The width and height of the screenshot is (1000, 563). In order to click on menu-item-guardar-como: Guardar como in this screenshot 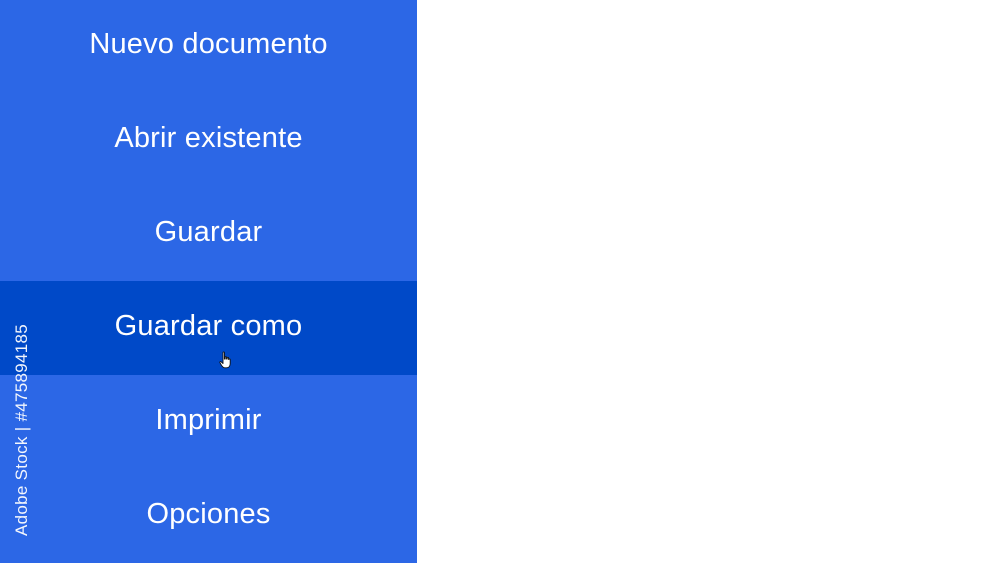, I will do `click(208, 328)`.